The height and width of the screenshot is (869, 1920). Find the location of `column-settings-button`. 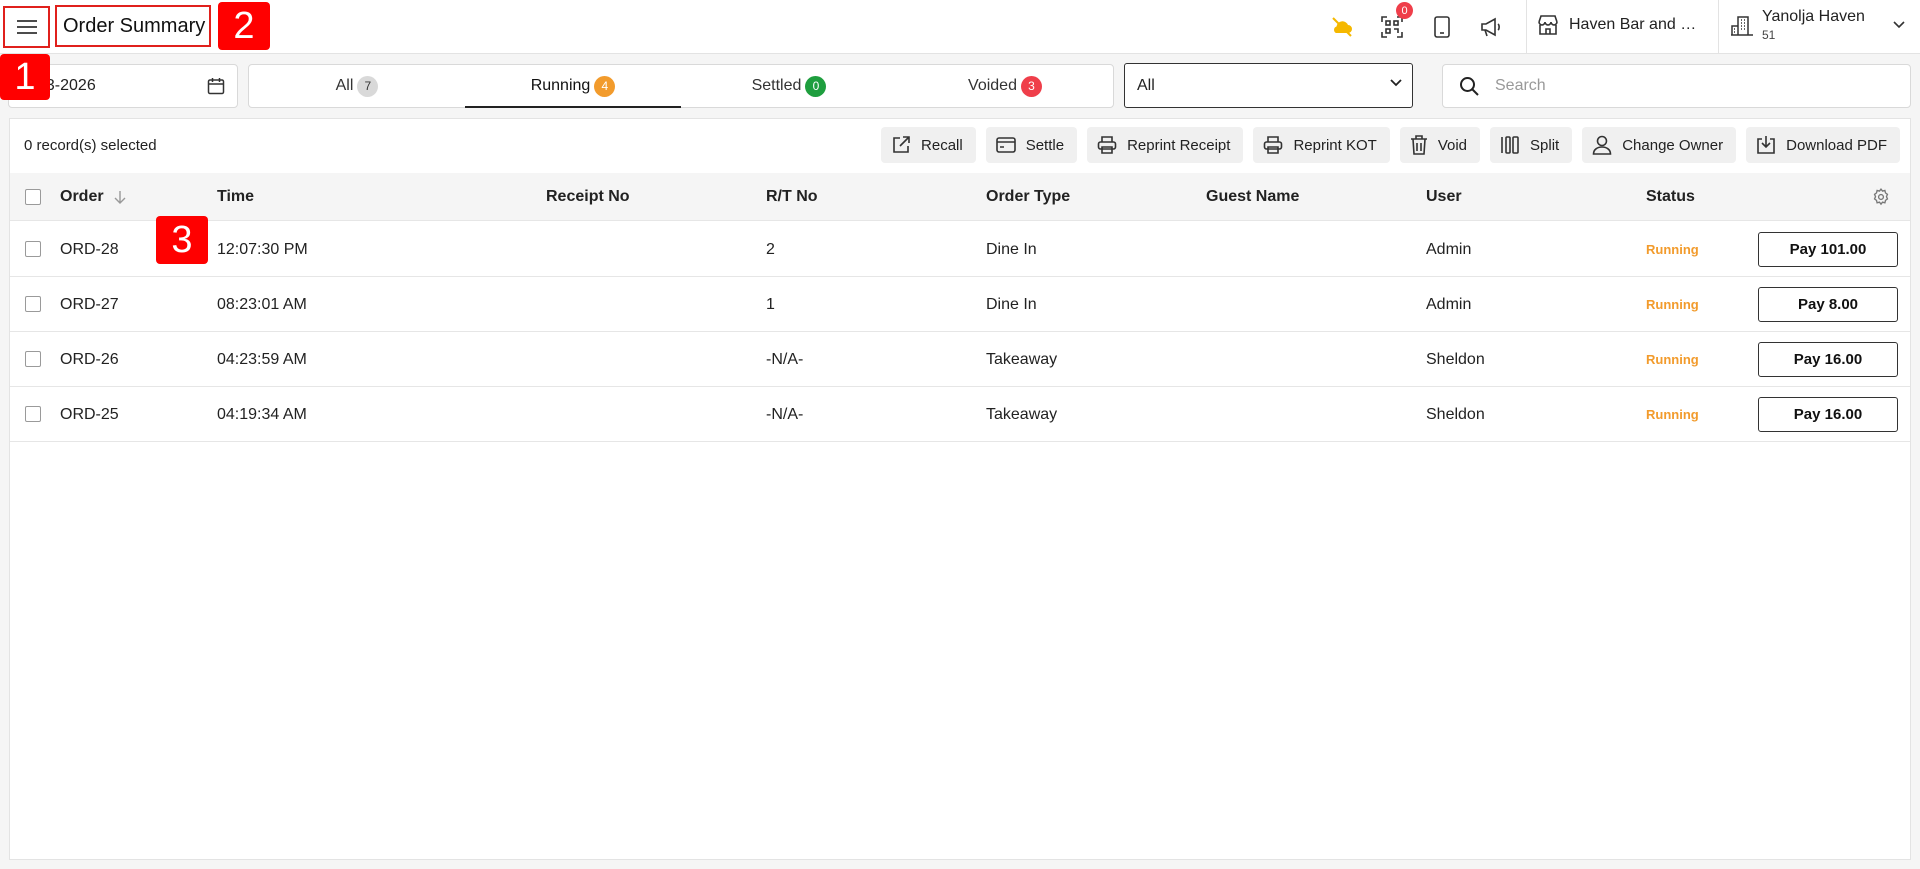

column-settings-button is located at coordinates (1881, 197).